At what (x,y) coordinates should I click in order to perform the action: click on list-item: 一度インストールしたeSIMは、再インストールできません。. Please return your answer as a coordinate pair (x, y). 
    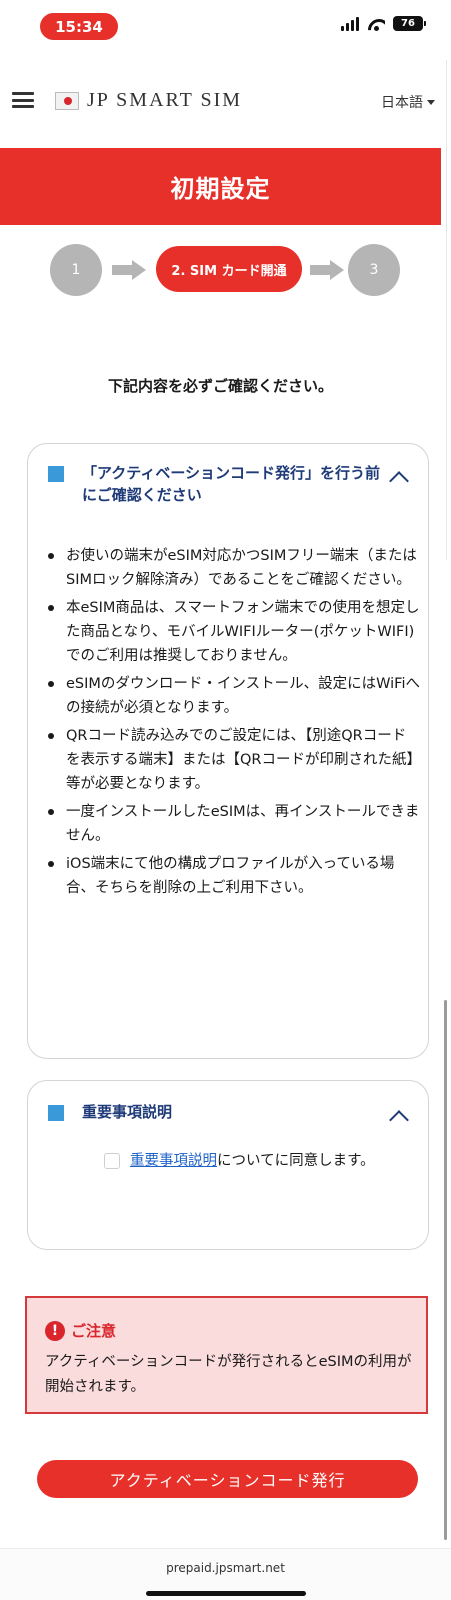
    Looking at the image, I should click on (232, 824).